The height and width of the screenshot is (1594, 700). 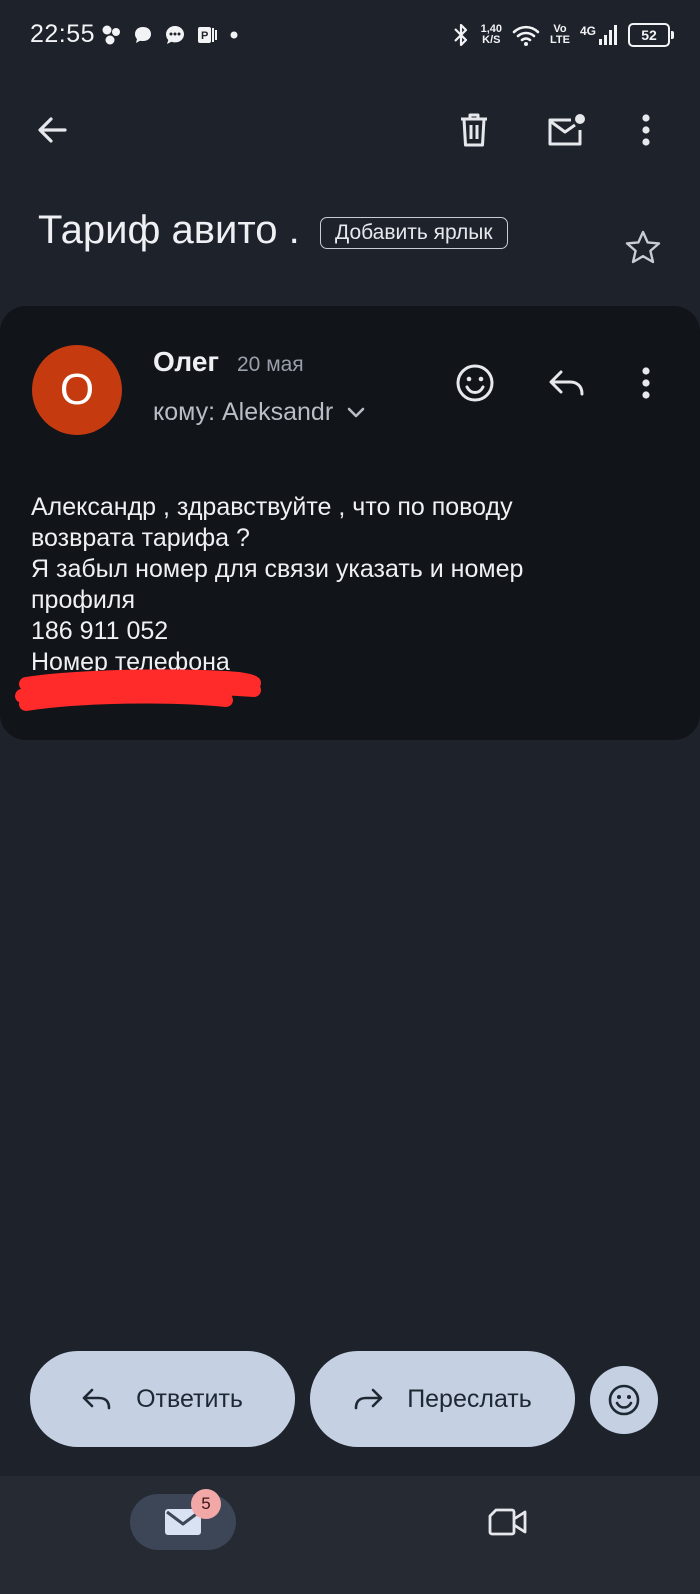 I want to click on mark-unread-button, so click(x=566, y=130).